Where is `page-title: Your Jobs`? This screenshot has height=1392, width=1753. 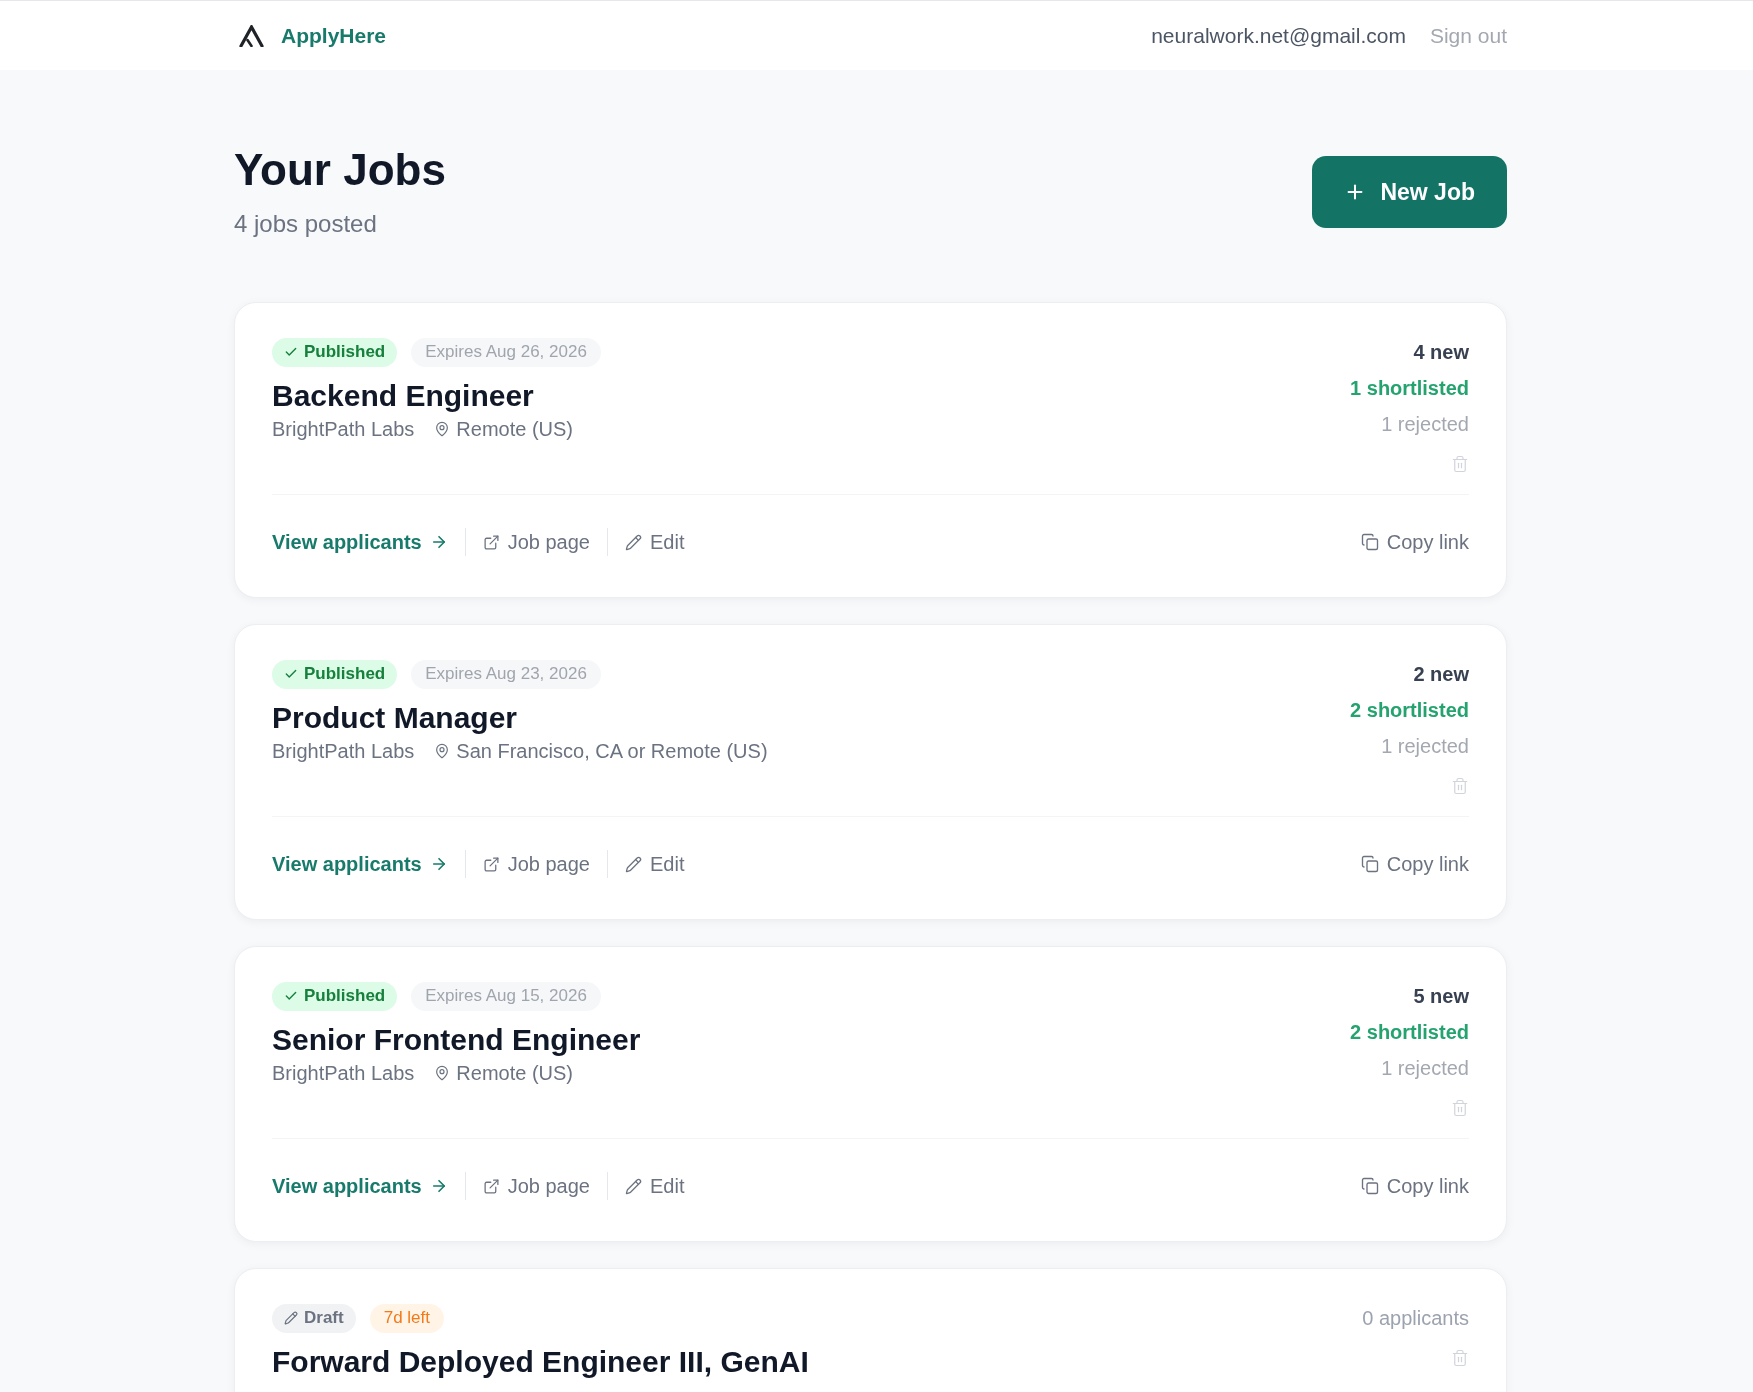
page-title: Your Jobs is located at coordinates (340, 170).